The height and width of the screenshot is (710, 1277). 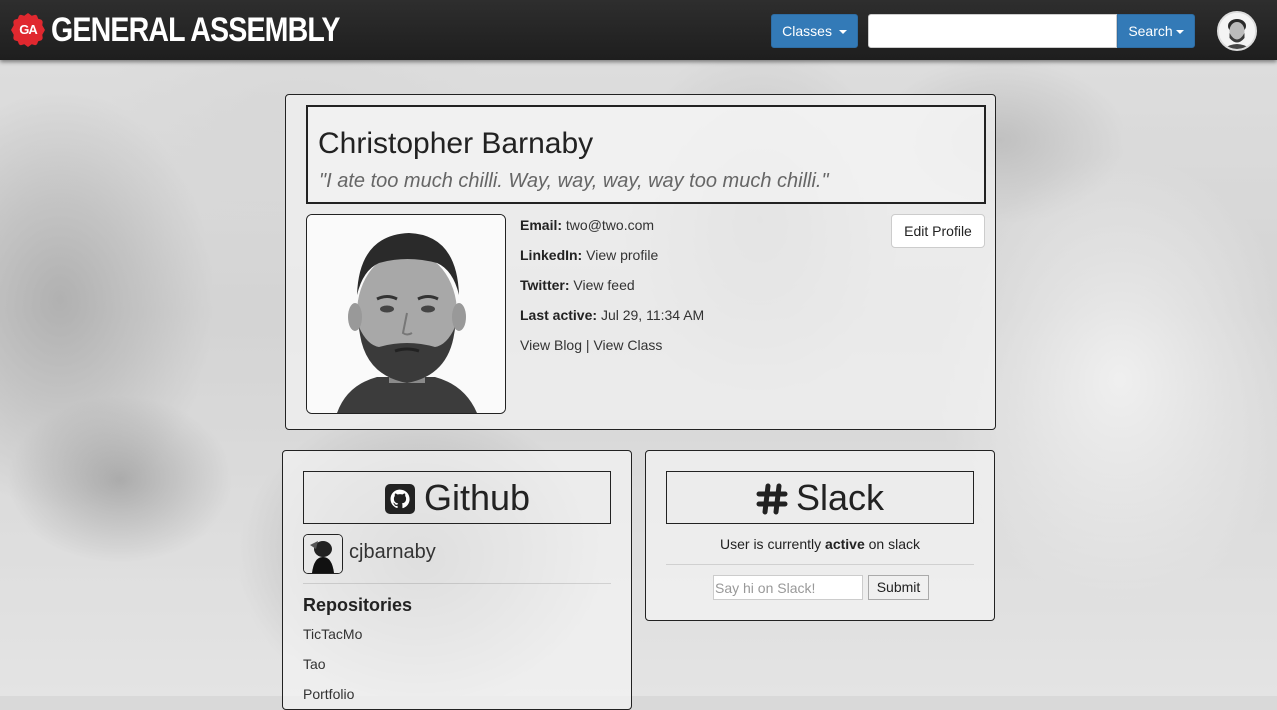 I want to click on slack-message-input, so click(x=788, y=587).